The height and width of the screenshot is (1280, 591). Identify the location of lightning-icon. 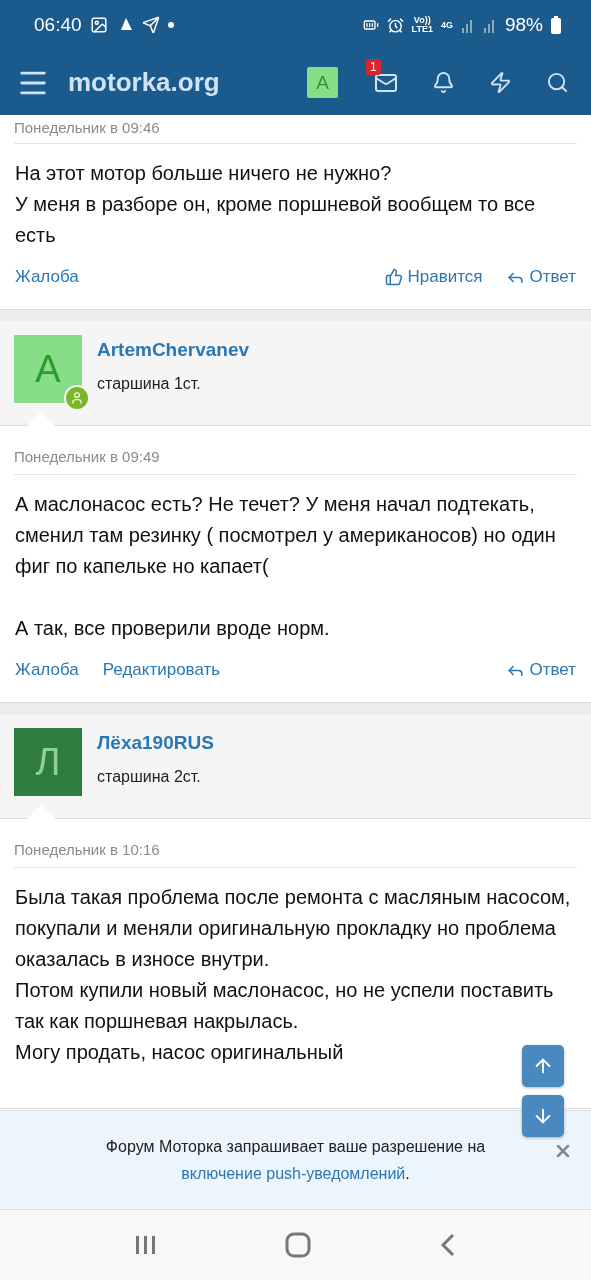
(500, 82).